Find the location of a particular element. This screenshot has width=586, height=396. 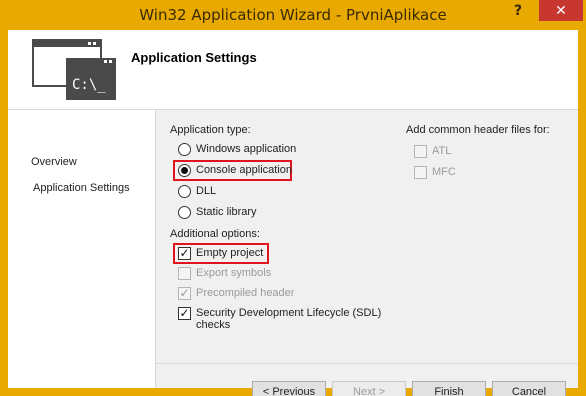

cancel-button: Cancel is located at coordinates (529, 388).